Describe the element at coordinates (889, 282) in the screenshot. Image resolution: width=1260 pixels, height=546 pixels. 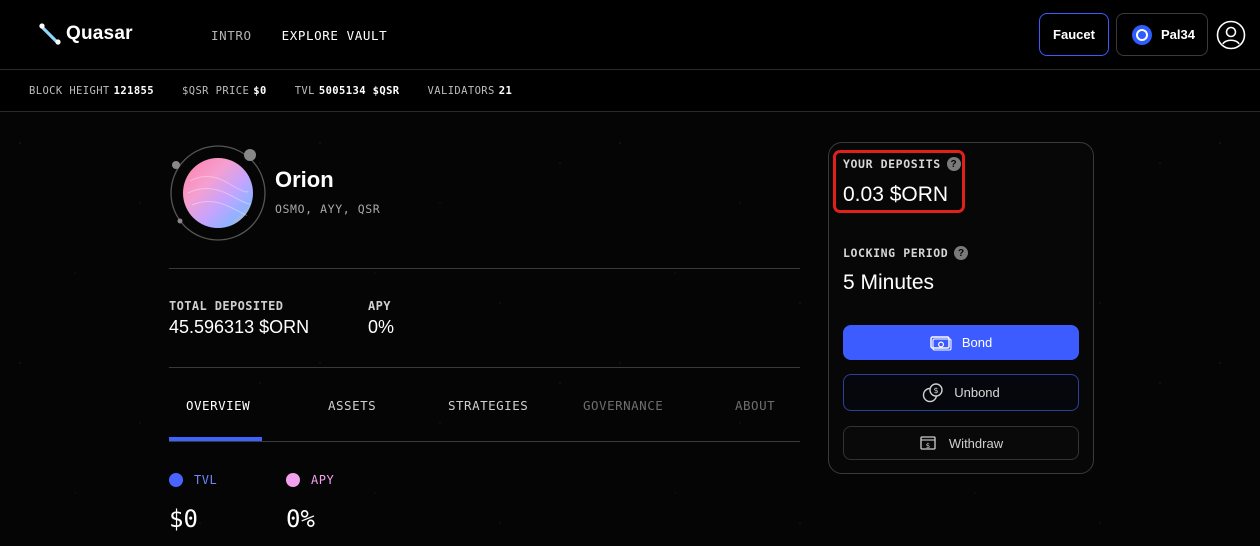
I see `locking-period-value: 5 Minutes` at that location.